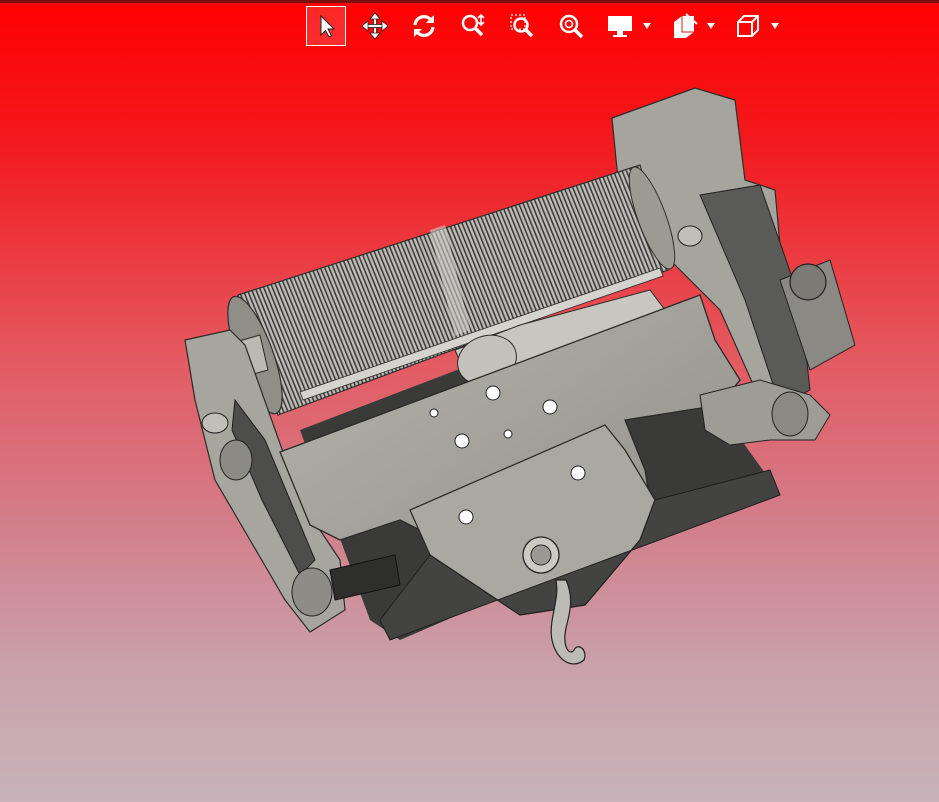  I want to click on zoom-window-tool-button, so click(522, 26).